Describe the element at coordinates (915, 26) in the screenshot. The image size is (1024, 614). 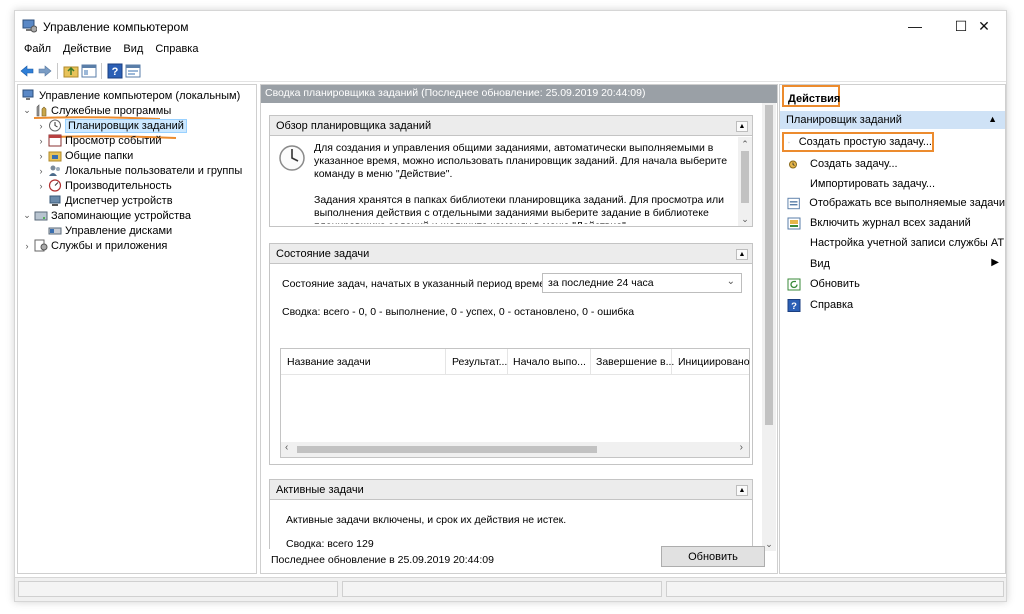
I see `minimize-button: —` at that location.